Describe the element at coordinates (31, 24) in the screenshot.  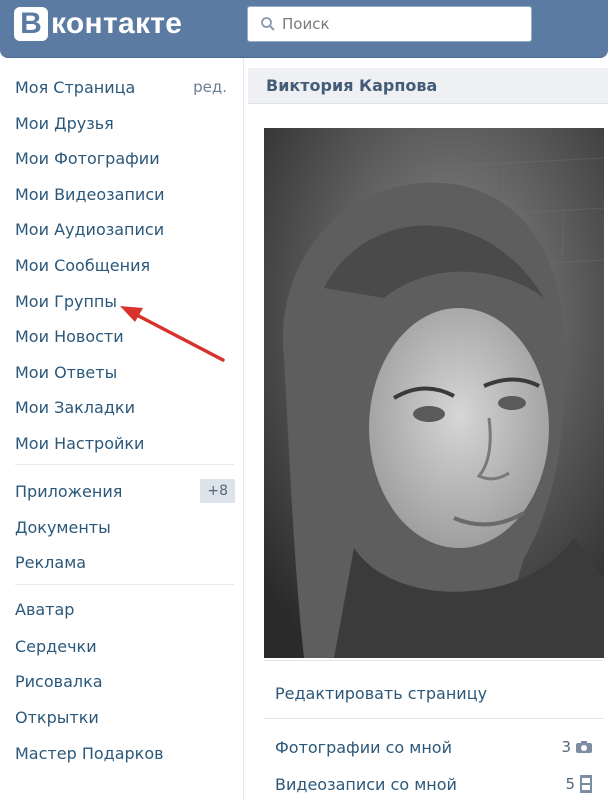
I see `logo-badge: B` at that location.